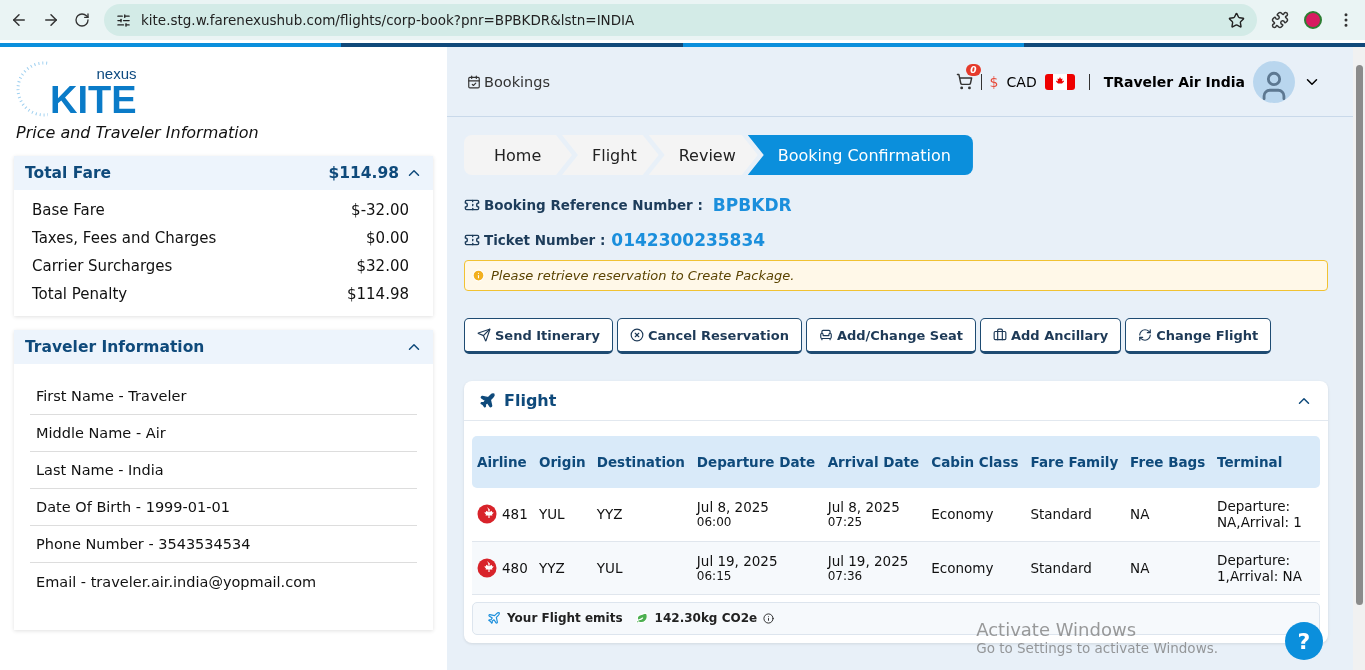 The height and width of the screenshot is (670, 1365). Describe the element at coordinates (757, 462) in the screenshot. I see `column-header: Departure Date` at that location.